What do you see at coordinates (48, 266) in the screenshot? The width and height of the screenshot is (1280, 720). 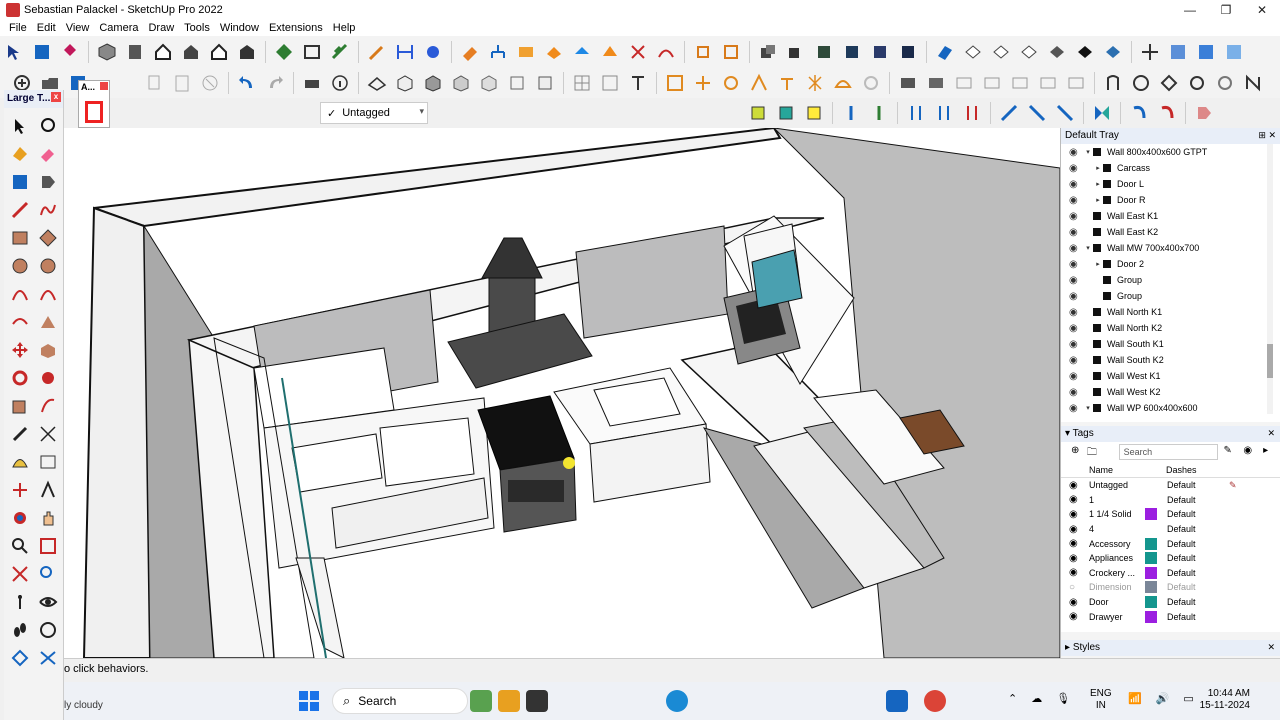 I see `polygon-icon` at bounding box center [48, 266].